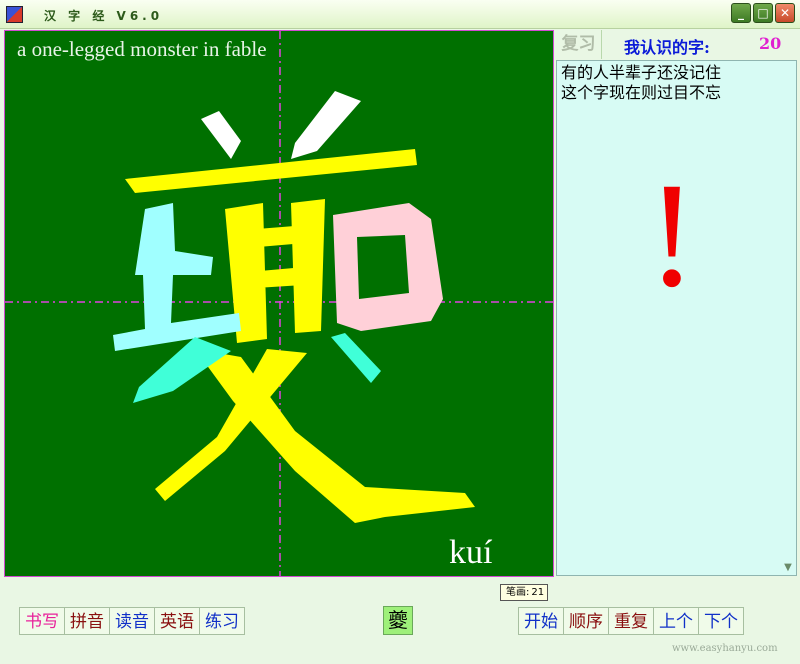 This screenshot has width=800, height=664. Describe the element at coordinates (388, 267) in the screenshot. I see `stroke-ba` at that location.